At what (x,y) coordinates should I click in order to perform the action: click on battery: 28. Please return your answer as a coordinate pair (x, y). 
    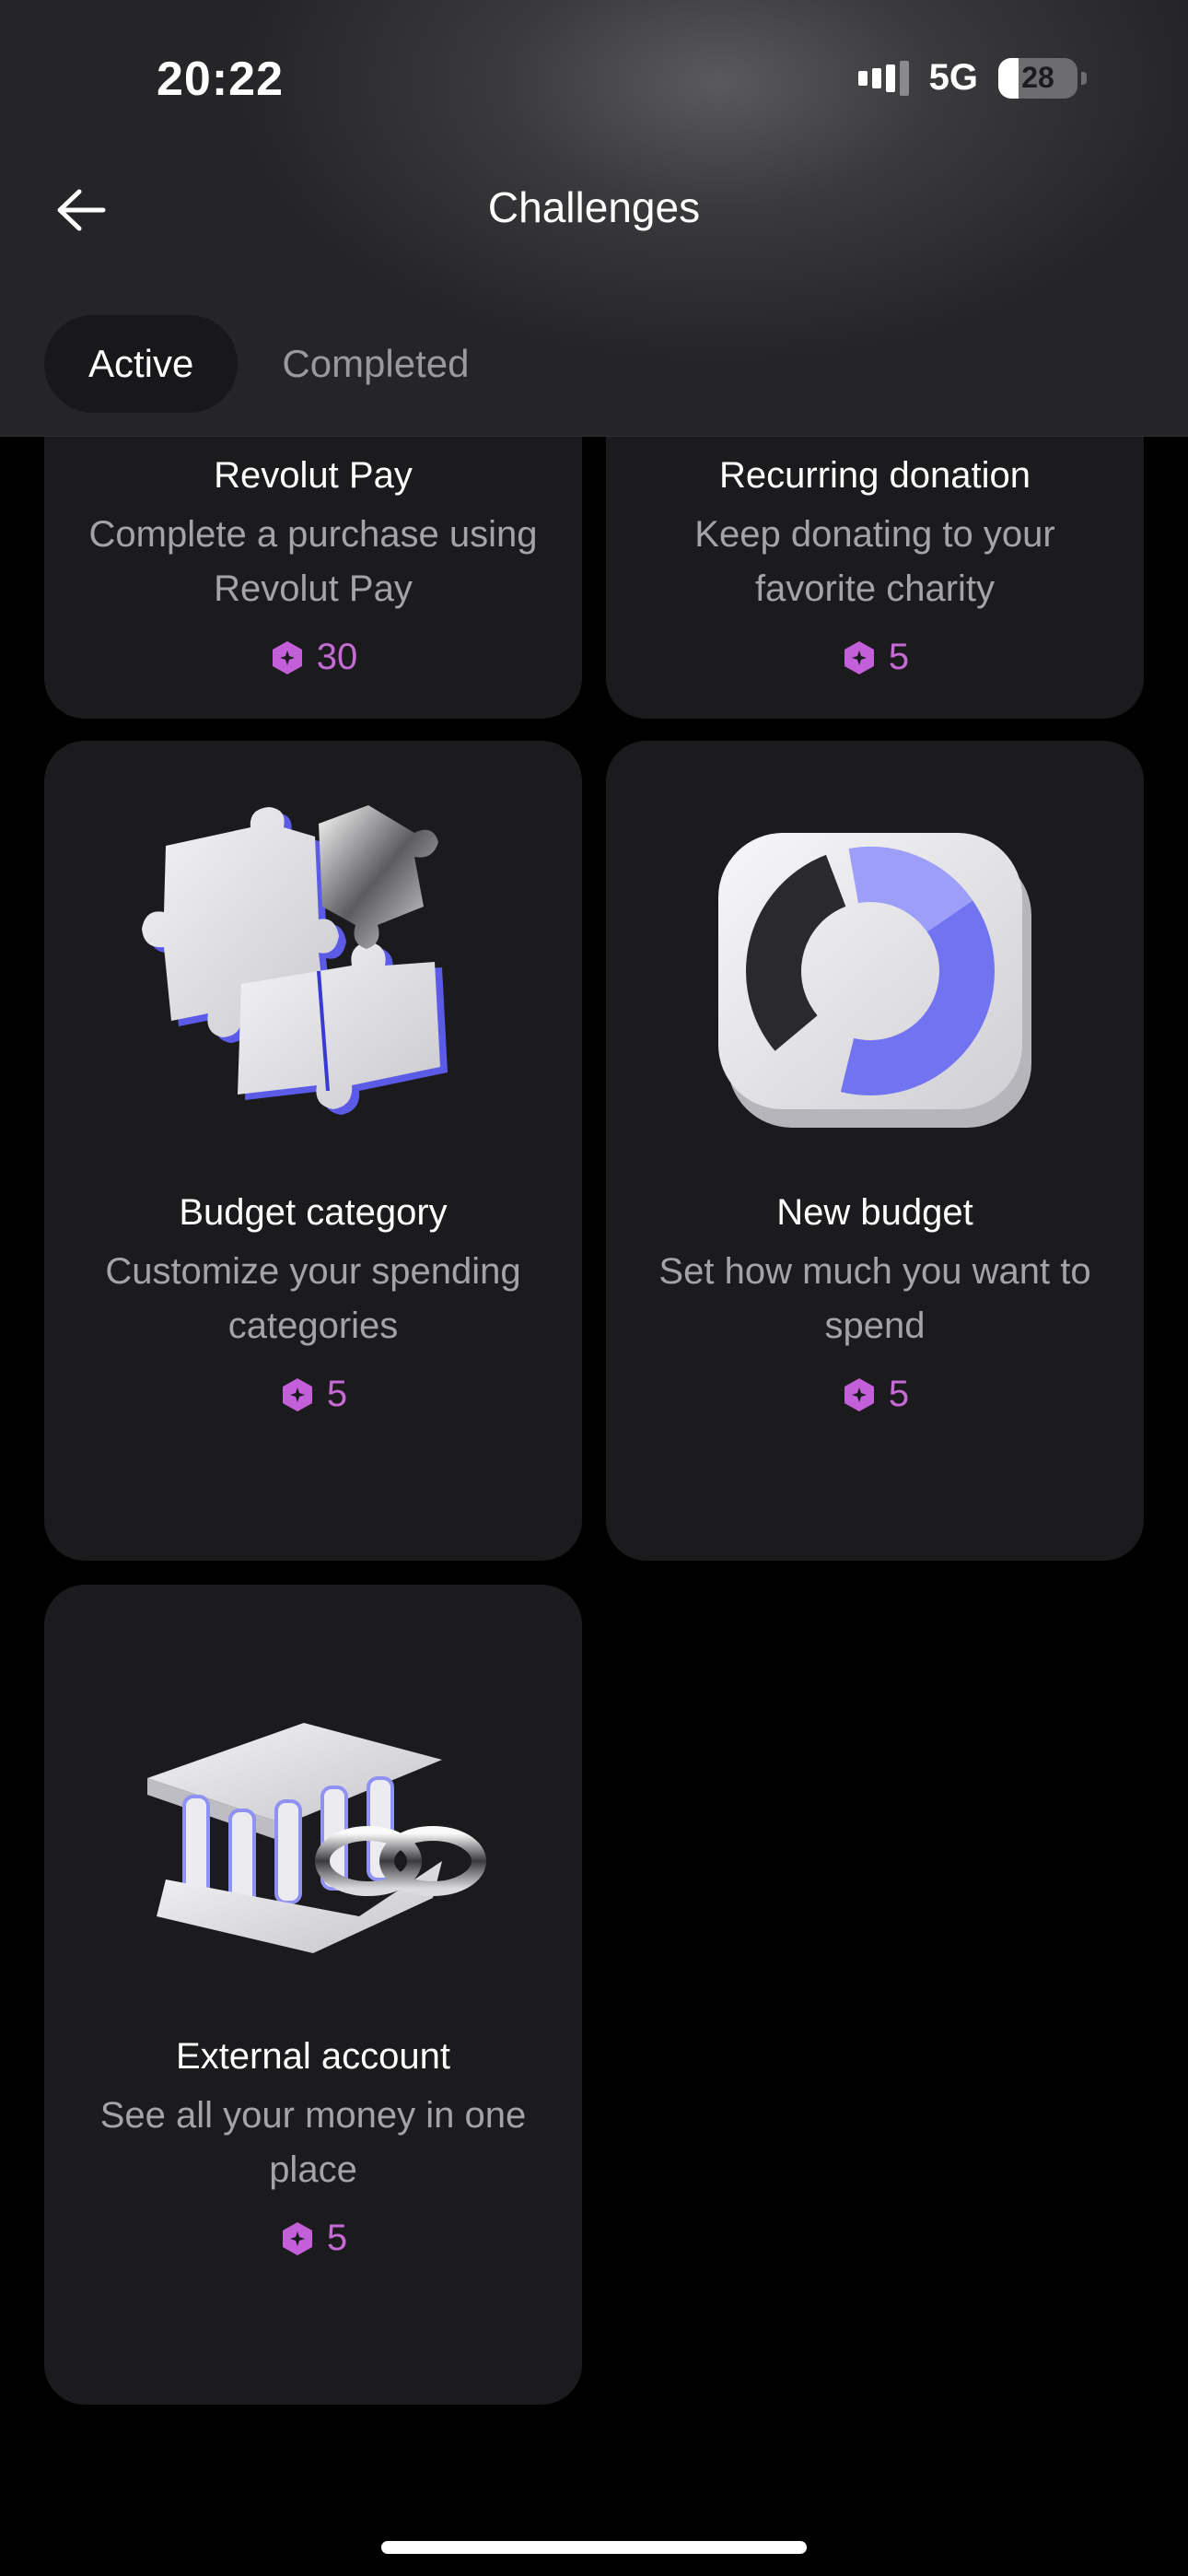
    Looking at the image, I should click on (1042, 78).